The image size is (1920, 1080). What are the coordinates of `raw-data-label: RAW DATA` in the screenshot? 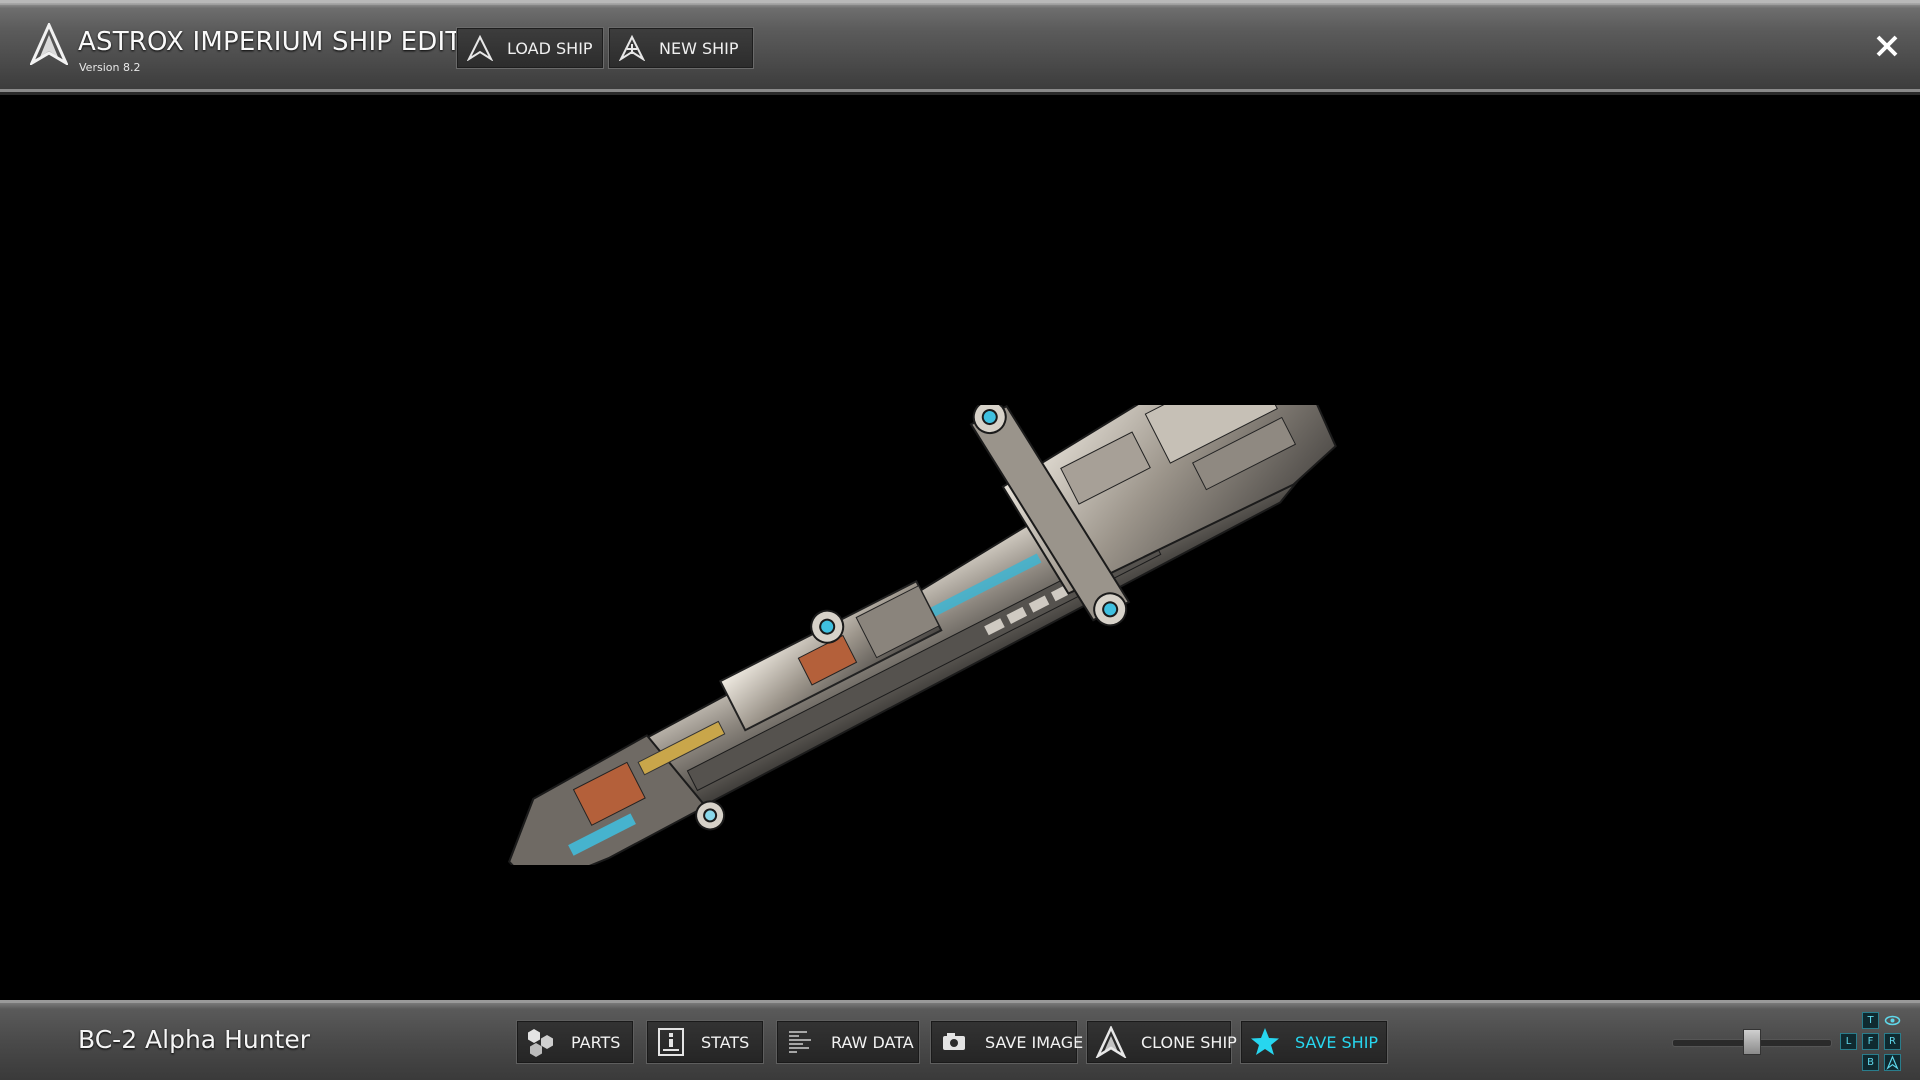 It's located at (872, 1042).